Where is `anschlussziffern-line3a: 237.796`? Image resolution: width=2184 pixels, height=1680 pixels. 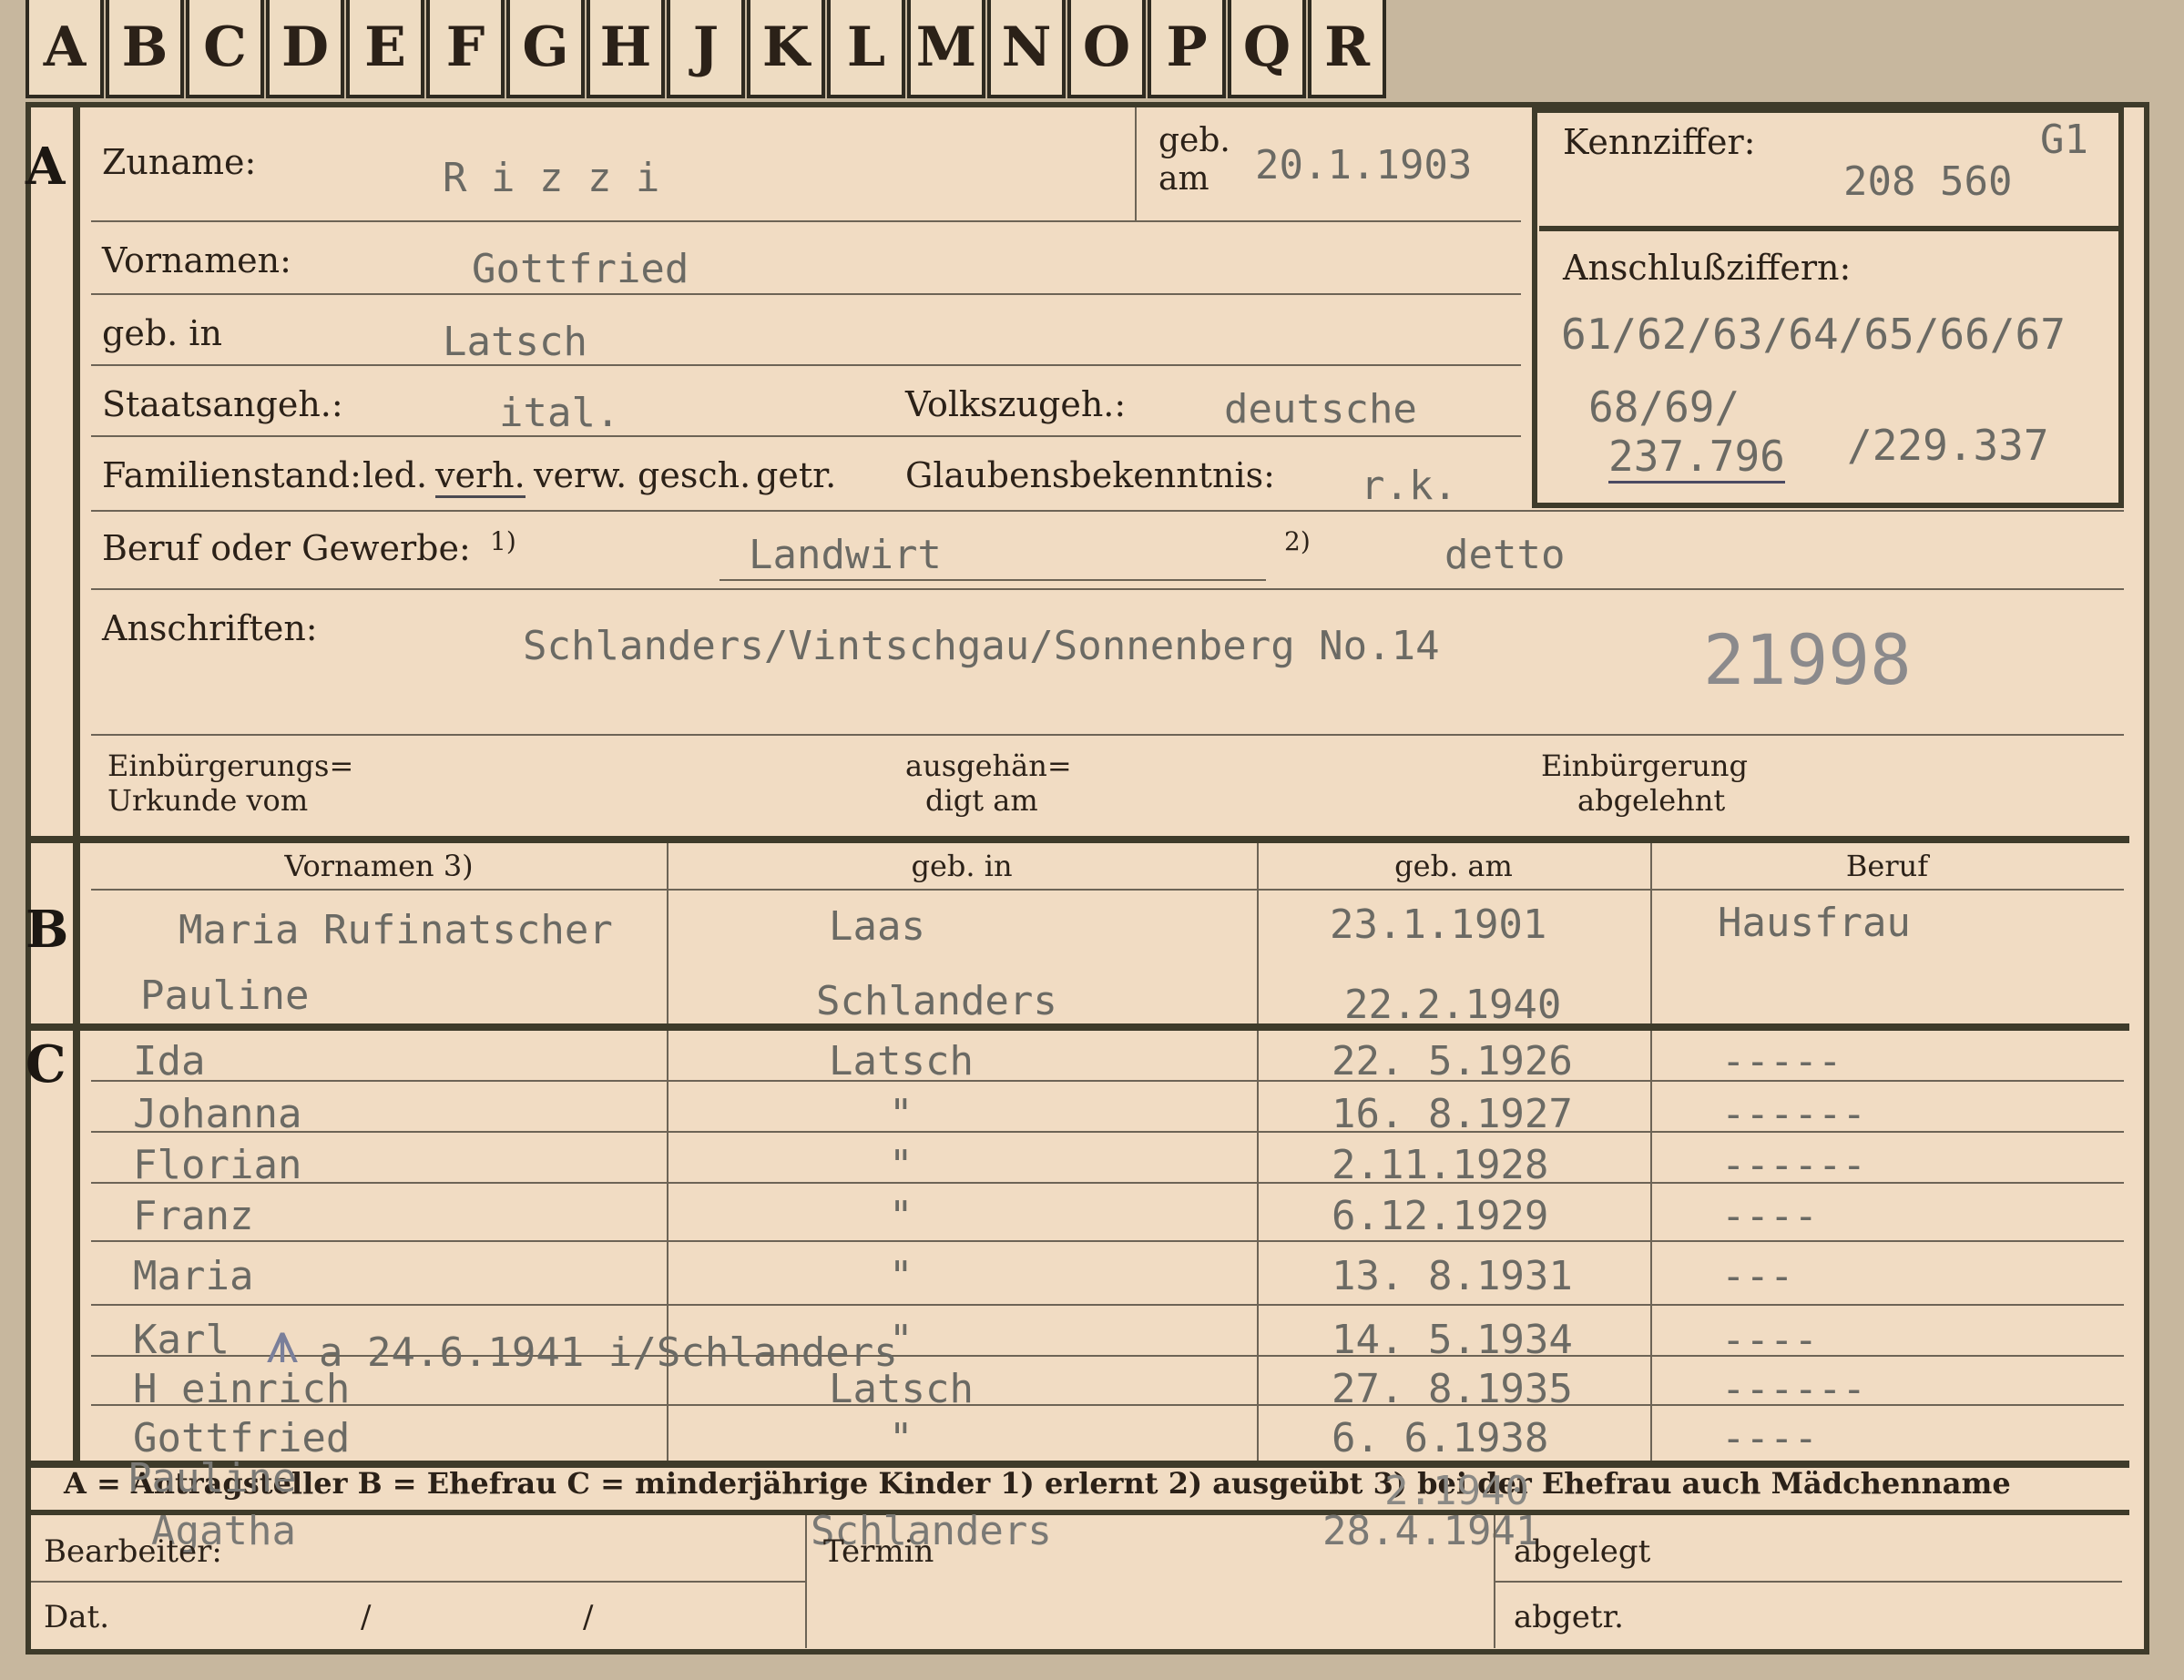
anschlussziffern-line3a: 237.796 is located at coordinates (1697, 458).